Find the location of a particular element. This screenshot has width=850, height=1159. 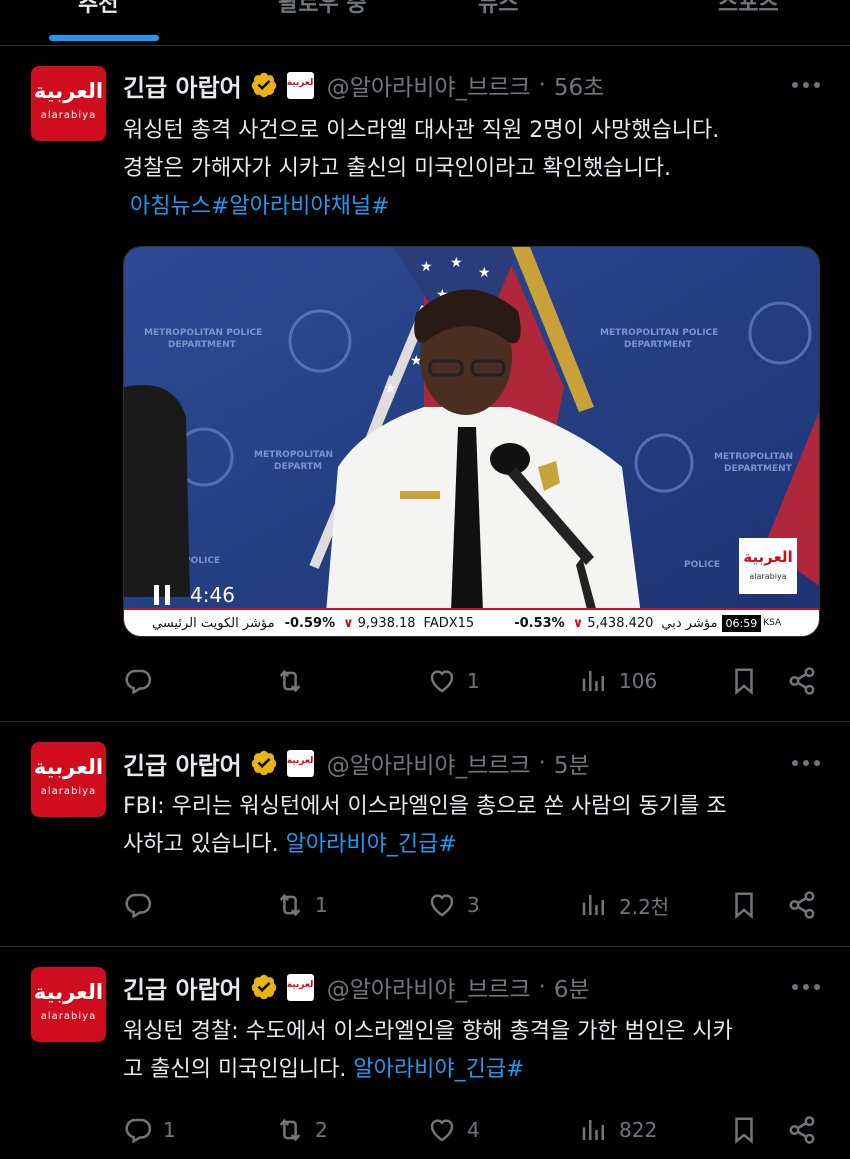

duration-label: 4:46 is located at coordinates (212, 595).